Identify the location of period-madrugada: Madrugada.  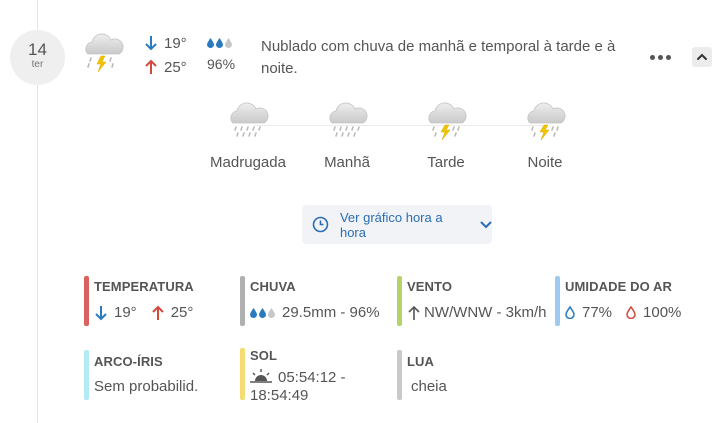
(248, 136).